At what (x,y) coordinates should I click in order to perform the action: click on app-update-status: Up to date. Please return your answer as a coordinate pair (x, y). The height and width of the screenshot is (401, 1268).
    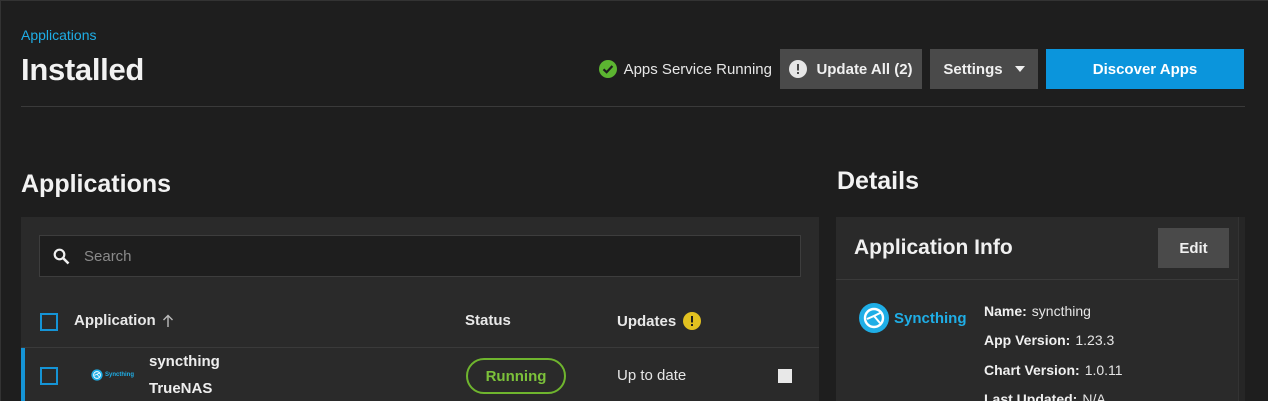
    Looking at the image, I should click on (652, 375).